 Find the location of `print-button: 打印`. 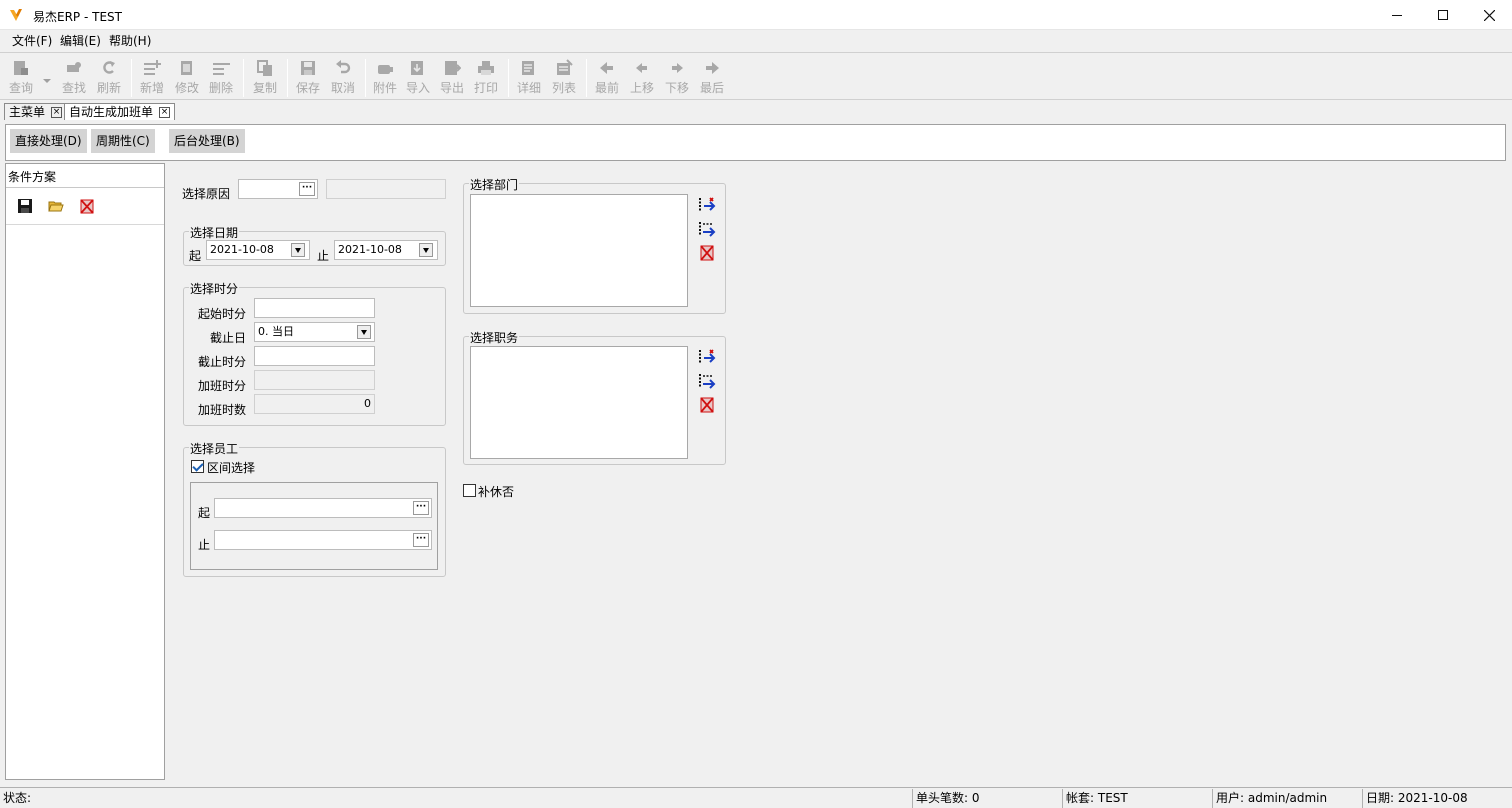

print-button: 打印 is located at coordinates (486, 78).